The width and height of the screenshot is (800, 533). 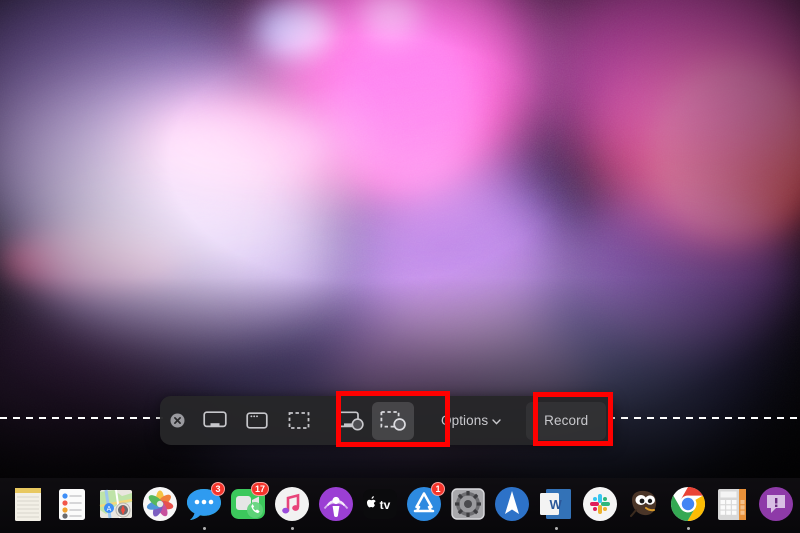 I want to click on photos-icon, so click(x=160, y=504).